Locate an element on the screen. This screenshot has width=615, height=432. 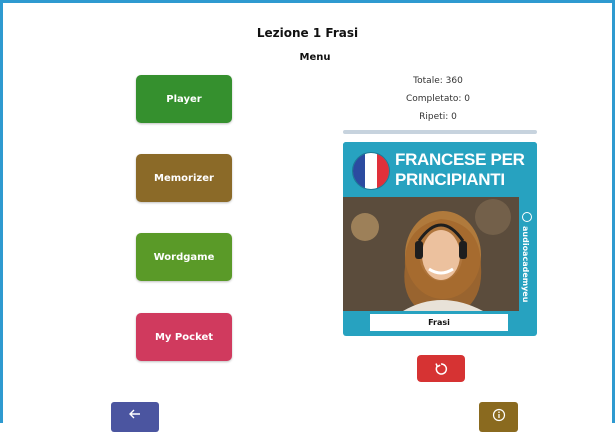
back-button is located at coordinates (135, 417).